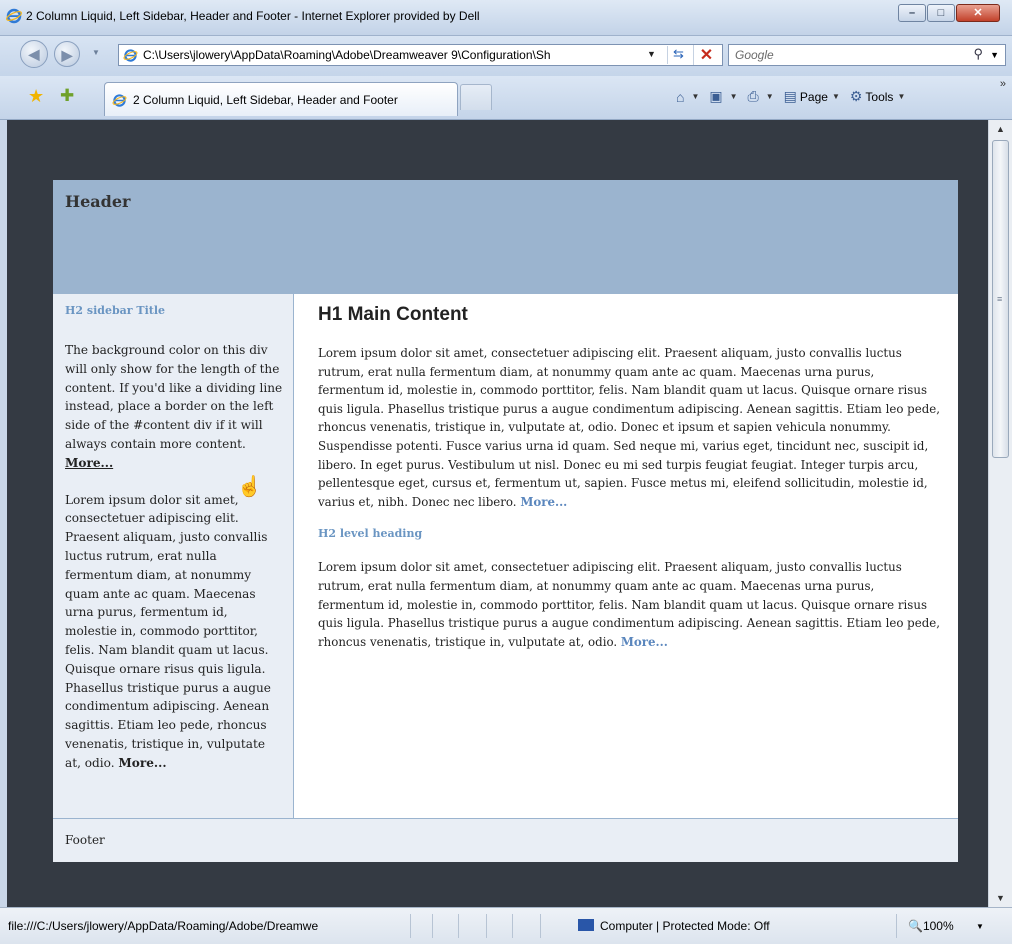 The image size is (1012, 944). I want to click on hand-cursor-icon: ☝, so click(249, 487).